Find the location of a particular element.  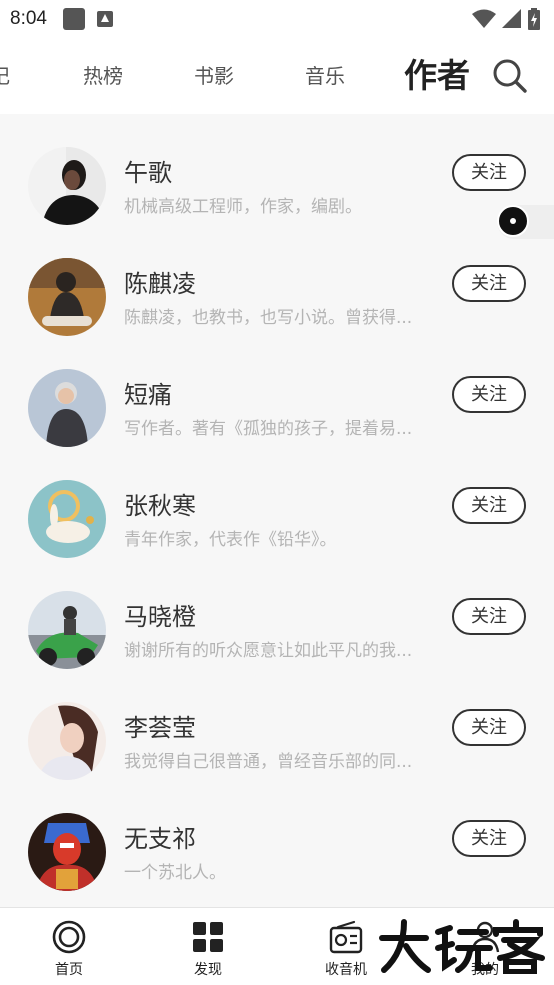

tab-books-films: 书影 is located at coordinates (214, 76).